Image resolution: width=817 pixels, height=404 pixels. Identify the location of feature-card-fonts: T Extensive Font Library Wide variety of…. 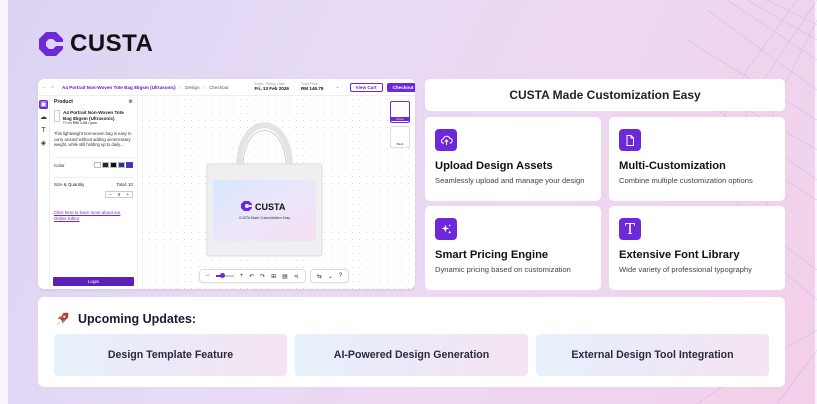
(697, 248).